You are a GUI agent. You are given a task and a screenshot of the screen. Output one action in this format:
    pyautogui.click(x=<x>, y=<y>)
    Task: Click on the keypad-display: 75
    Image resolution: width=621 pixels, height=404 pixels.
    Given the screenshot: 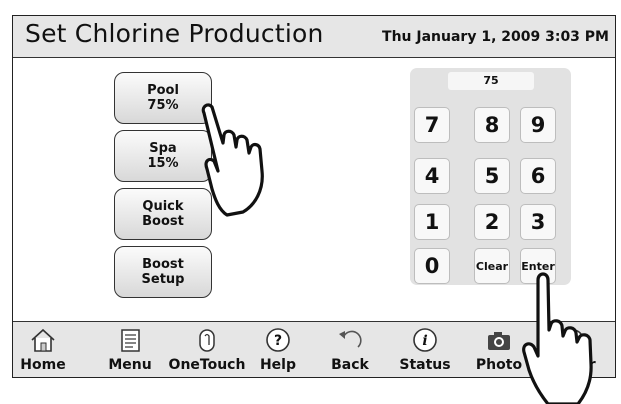 What is the action you would take?
    pyautogui.click(x=491, y=81)
    